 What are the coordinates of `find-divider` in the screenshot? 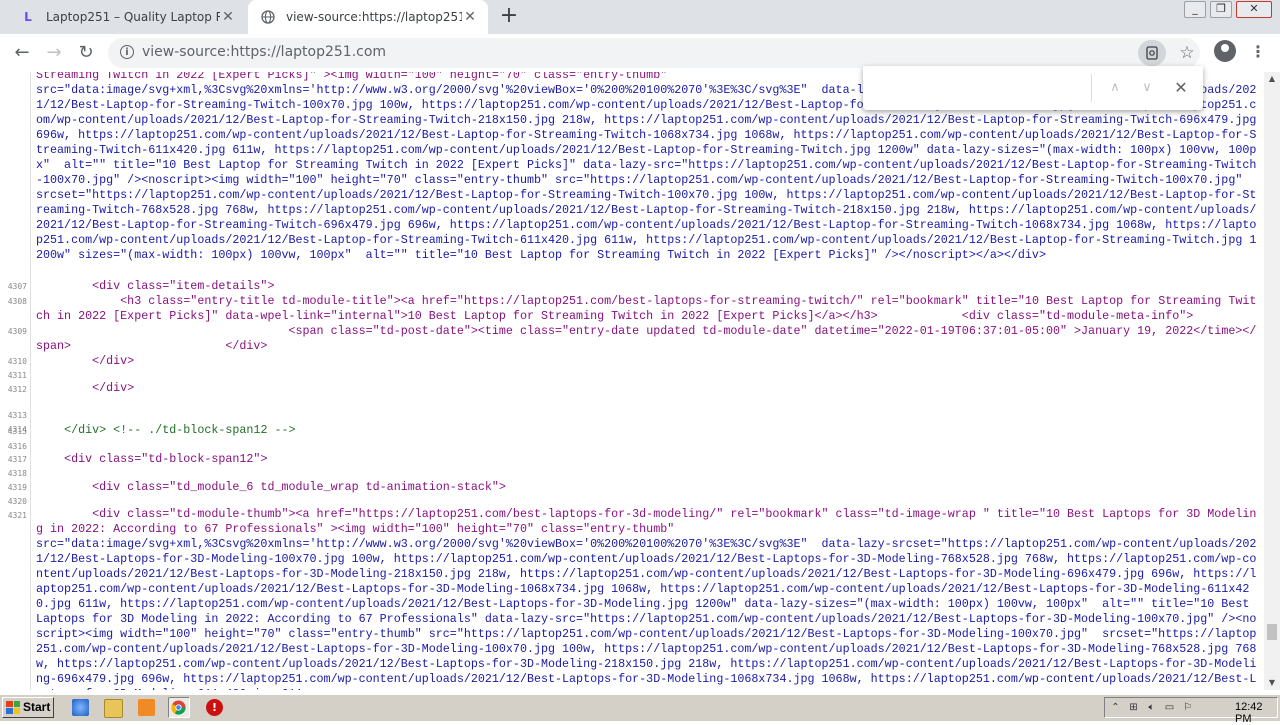 It's located at (1091, 88).